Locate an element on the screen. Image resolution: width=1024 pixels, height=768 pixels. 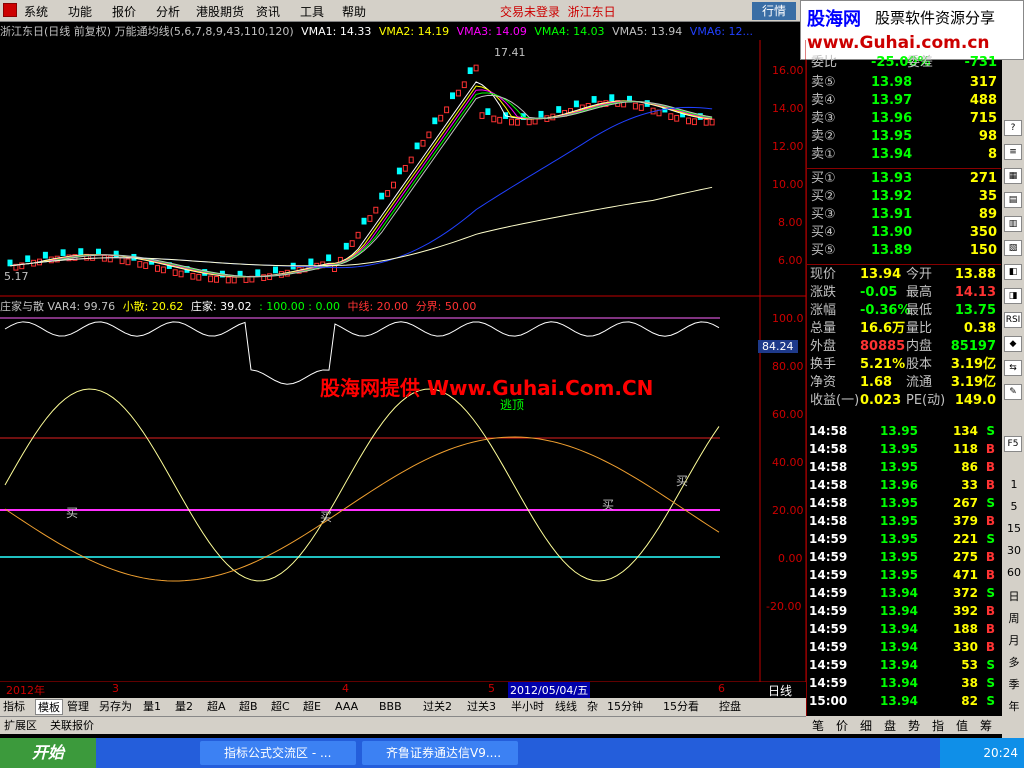
start-button: 开始 is located at coordinates (48, 753).